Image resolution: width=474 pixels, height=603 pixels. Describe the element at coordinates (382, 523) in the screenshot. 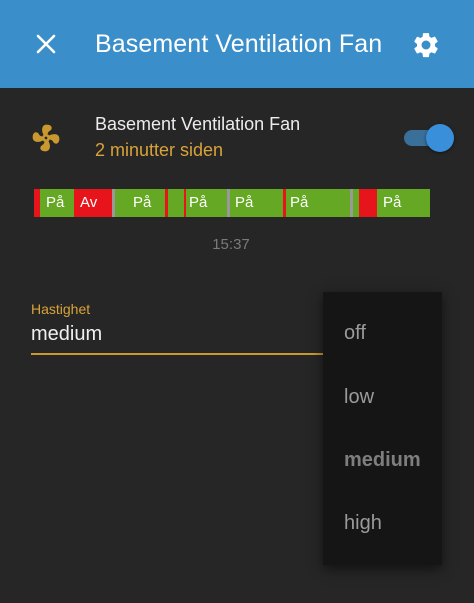

I see `speed-option-high: high` at that location.